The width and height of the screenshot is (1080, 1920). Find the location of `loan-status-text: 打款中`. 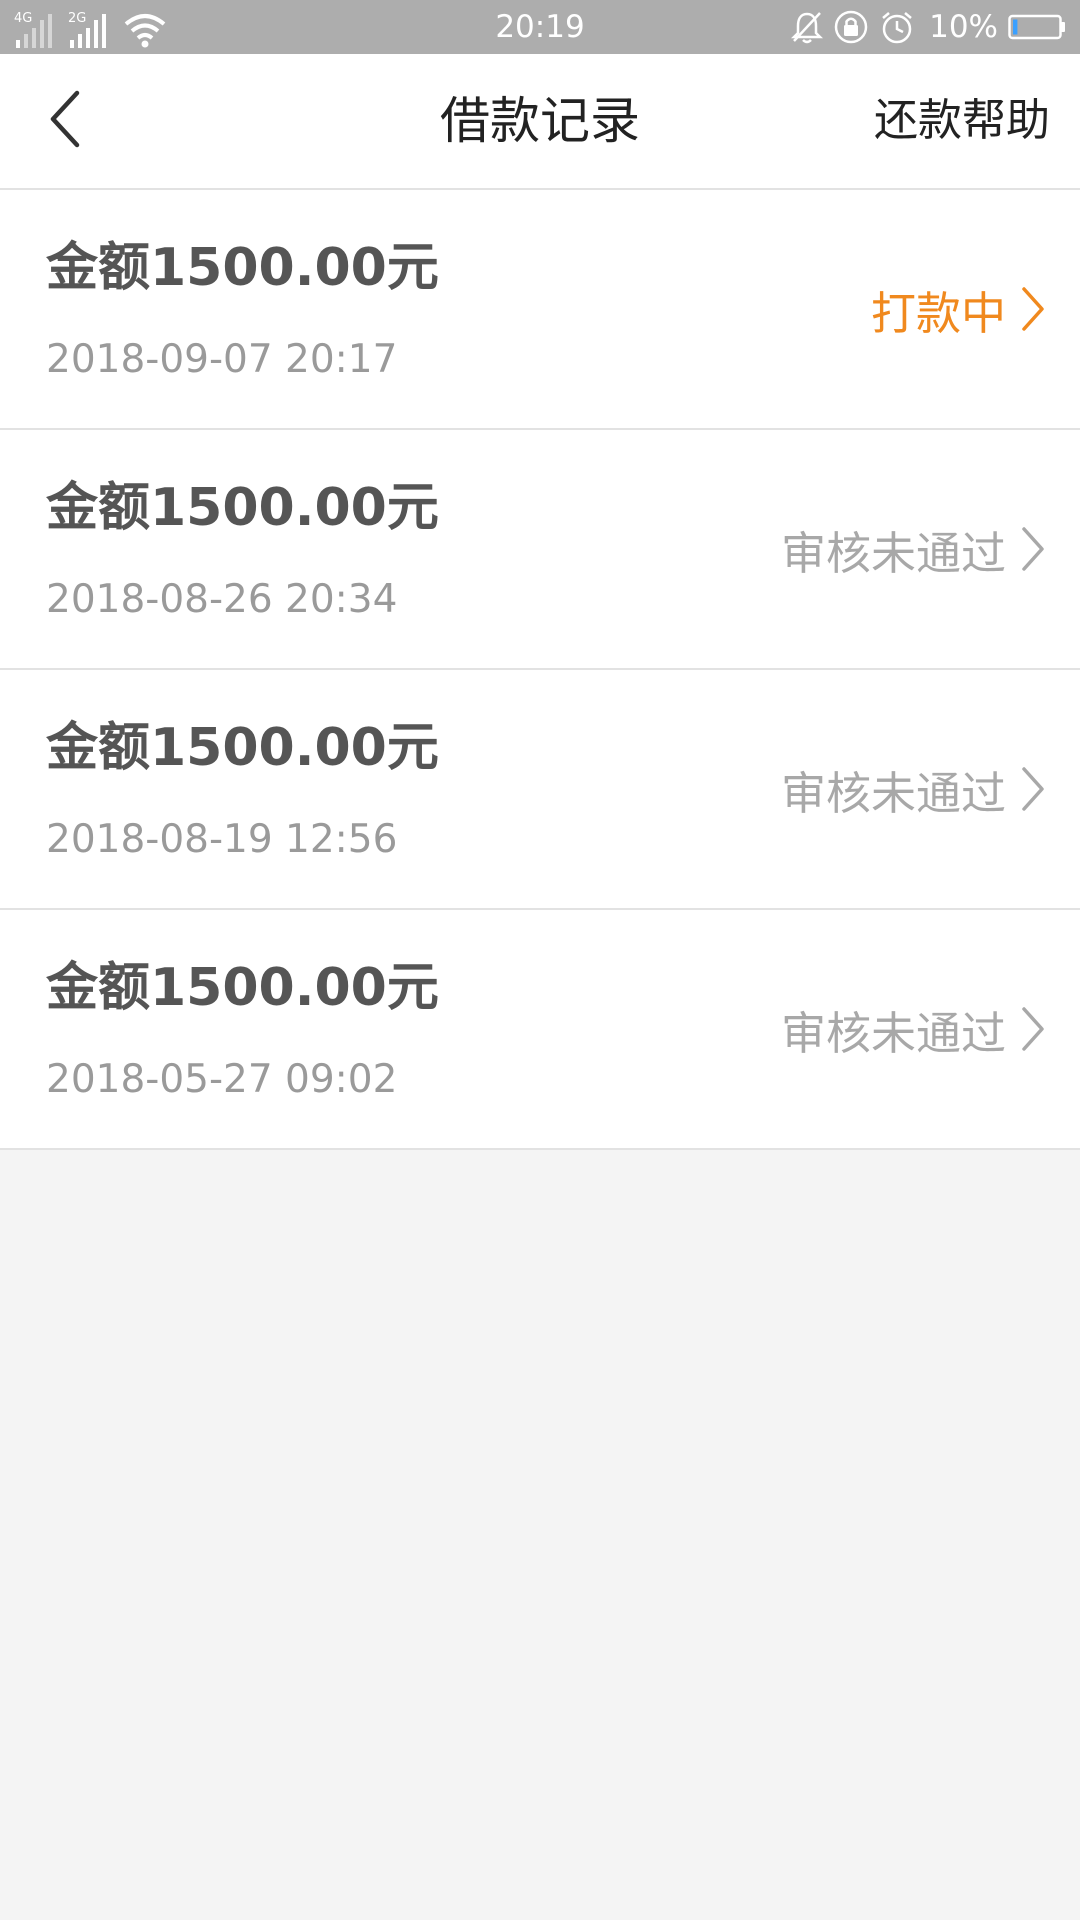

loan-status-text: 打款中 is located at coordinates (938, 313).